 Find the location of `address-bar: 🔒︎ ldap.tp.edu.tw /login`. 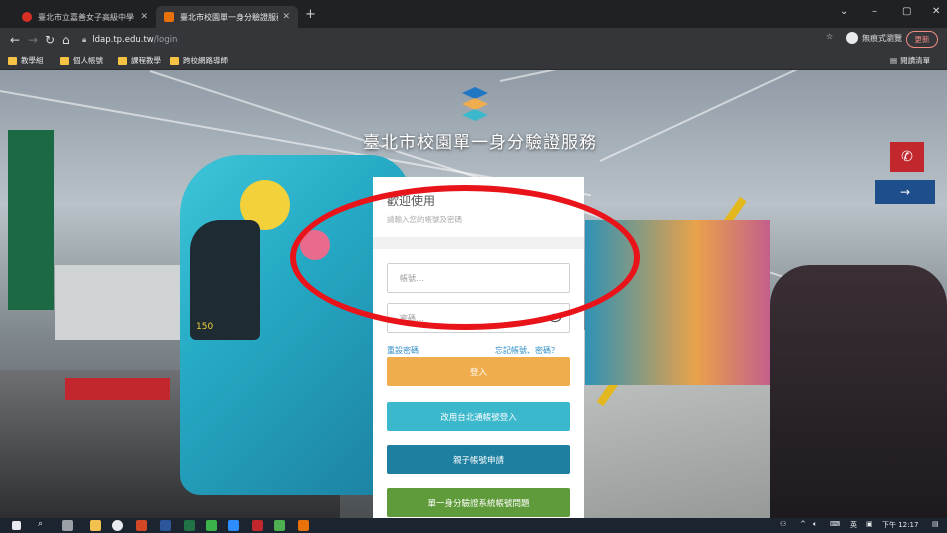

address-bar: 🔒︎ ldap.tp.edu.tw /login is located at coordinates (447, 40).